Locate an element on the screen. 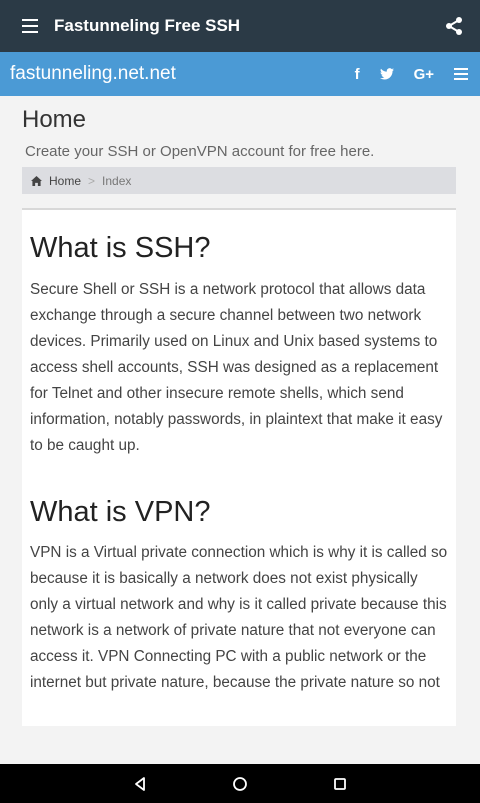 This screenshot has height=803, width=480. social-icons: f G+ is located at coordinates (411, 74).